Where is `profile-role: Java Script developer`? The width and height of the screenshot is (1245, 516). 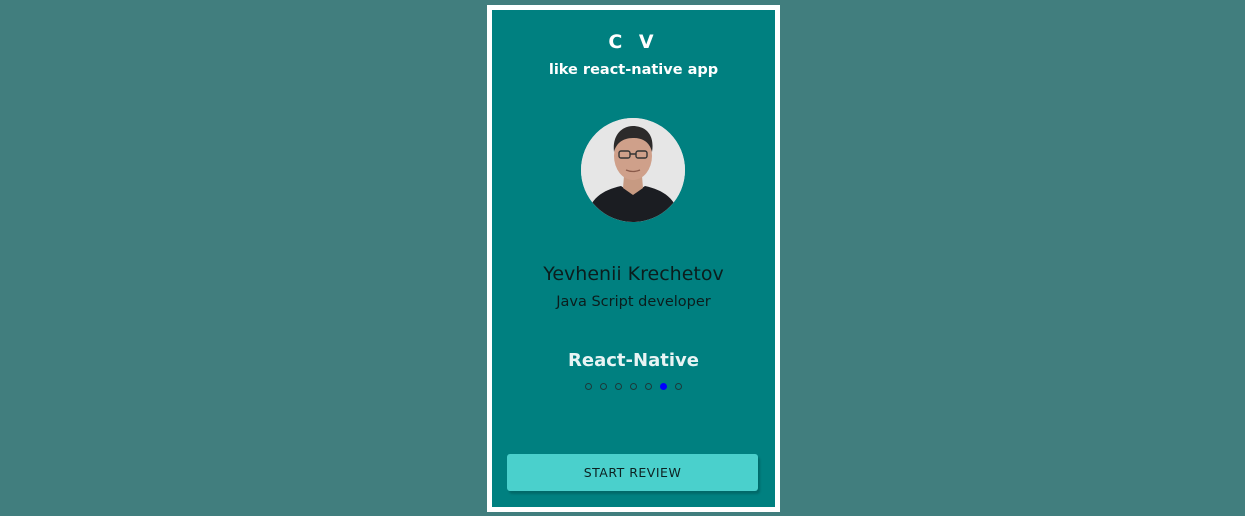 profile-role: Java Script developer is located at coordinates (633, 302).